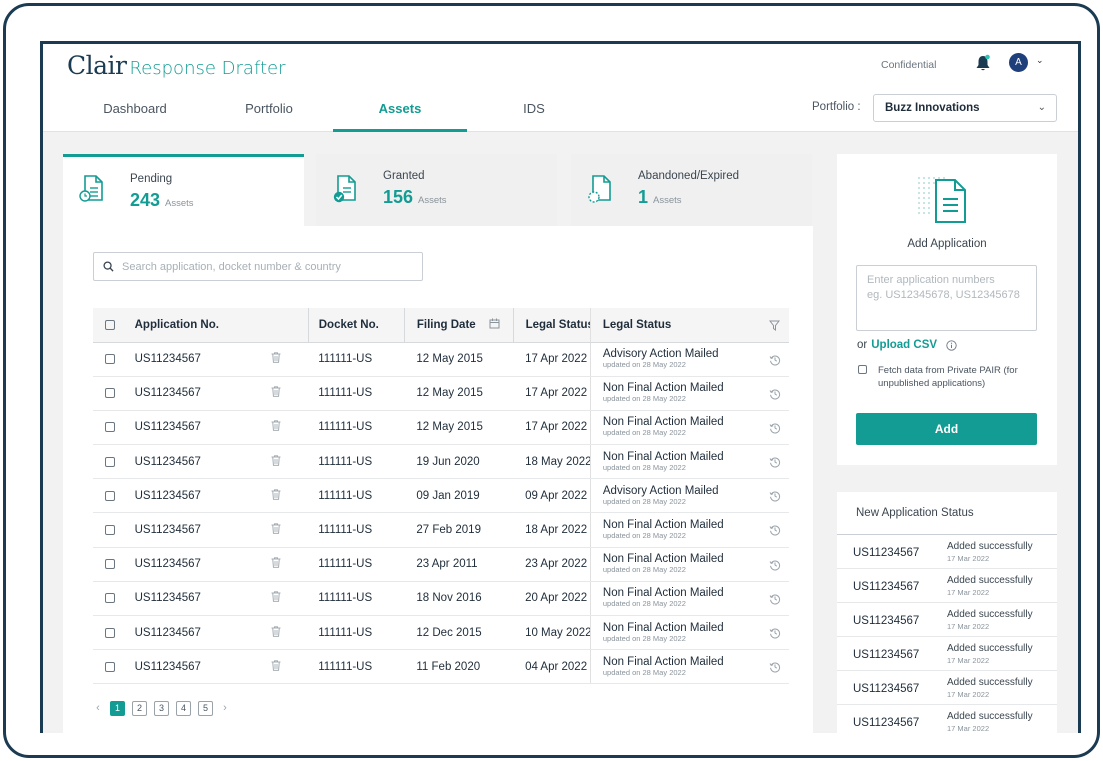  I want to click on tab-portfolio: Portfolio, so click(269, 114).